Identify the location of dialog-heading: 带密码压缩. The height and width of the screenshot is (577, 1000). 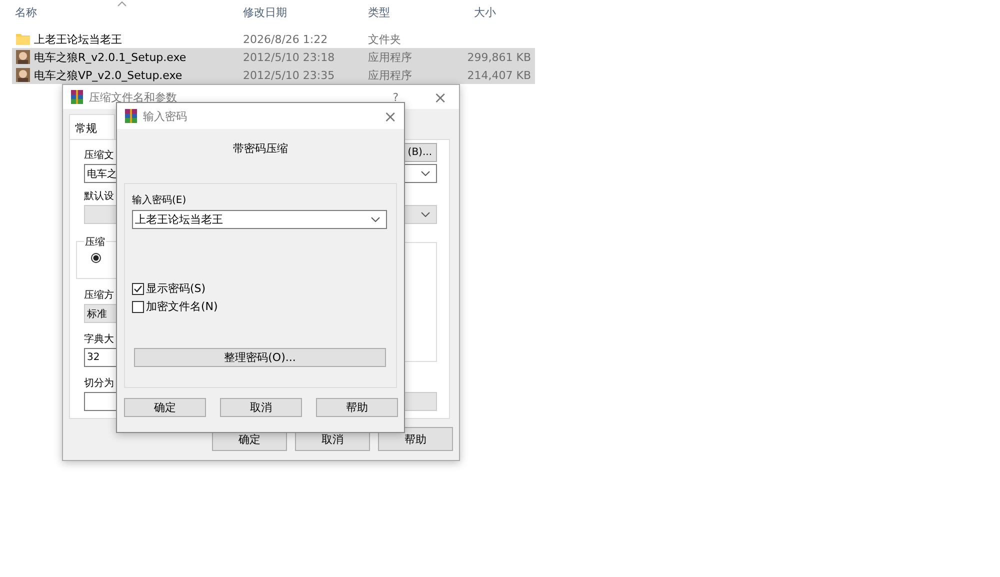
(260, 149).